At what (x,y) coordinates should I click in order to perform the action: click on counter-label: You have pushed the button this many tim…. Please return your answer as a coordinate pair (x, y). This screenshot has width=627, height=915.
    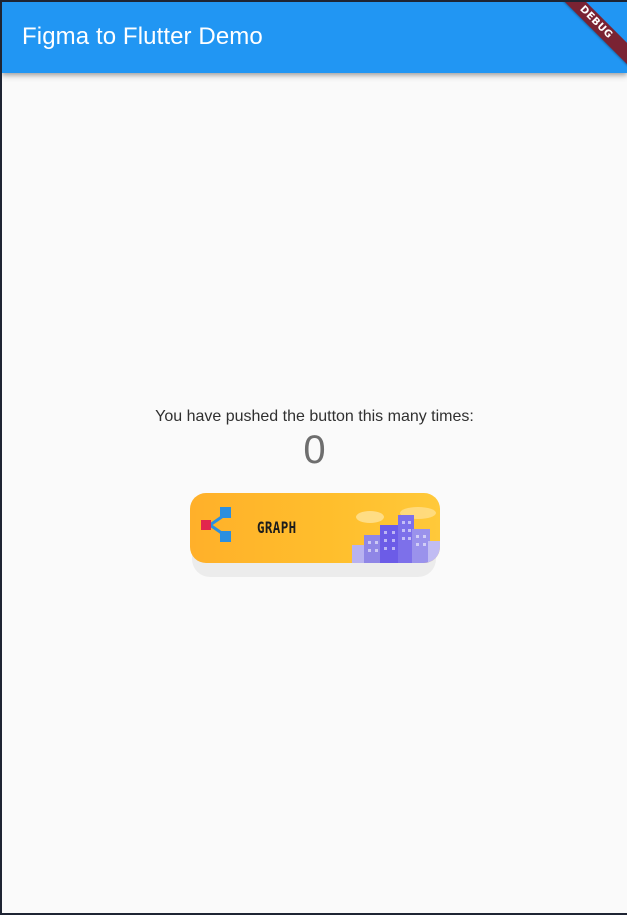
    Looking at the image, I should click on (314, 416).